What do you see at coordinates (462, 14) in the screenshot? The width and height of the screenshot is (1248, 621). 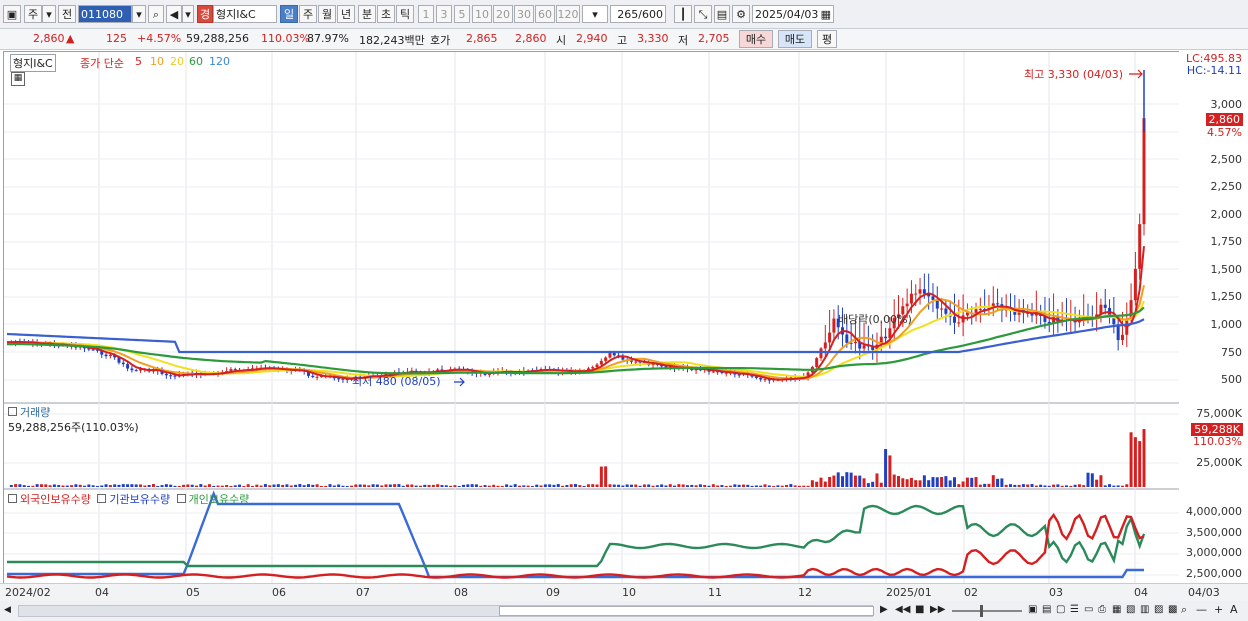 I see `interval-5: 5` at bounding box center [462, 14].